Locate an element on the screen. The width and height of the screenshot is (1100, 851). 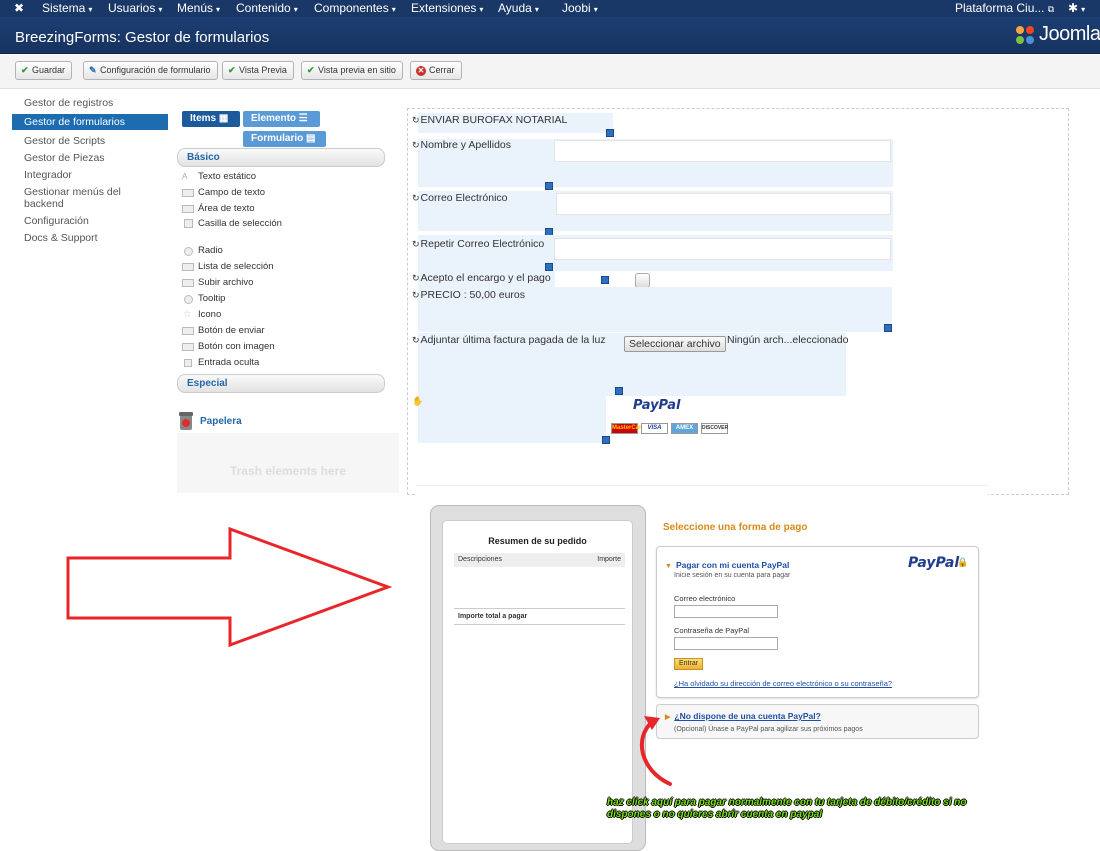
price-label: PRECIO : 50,00 euros is located at coordinates (468, 295).